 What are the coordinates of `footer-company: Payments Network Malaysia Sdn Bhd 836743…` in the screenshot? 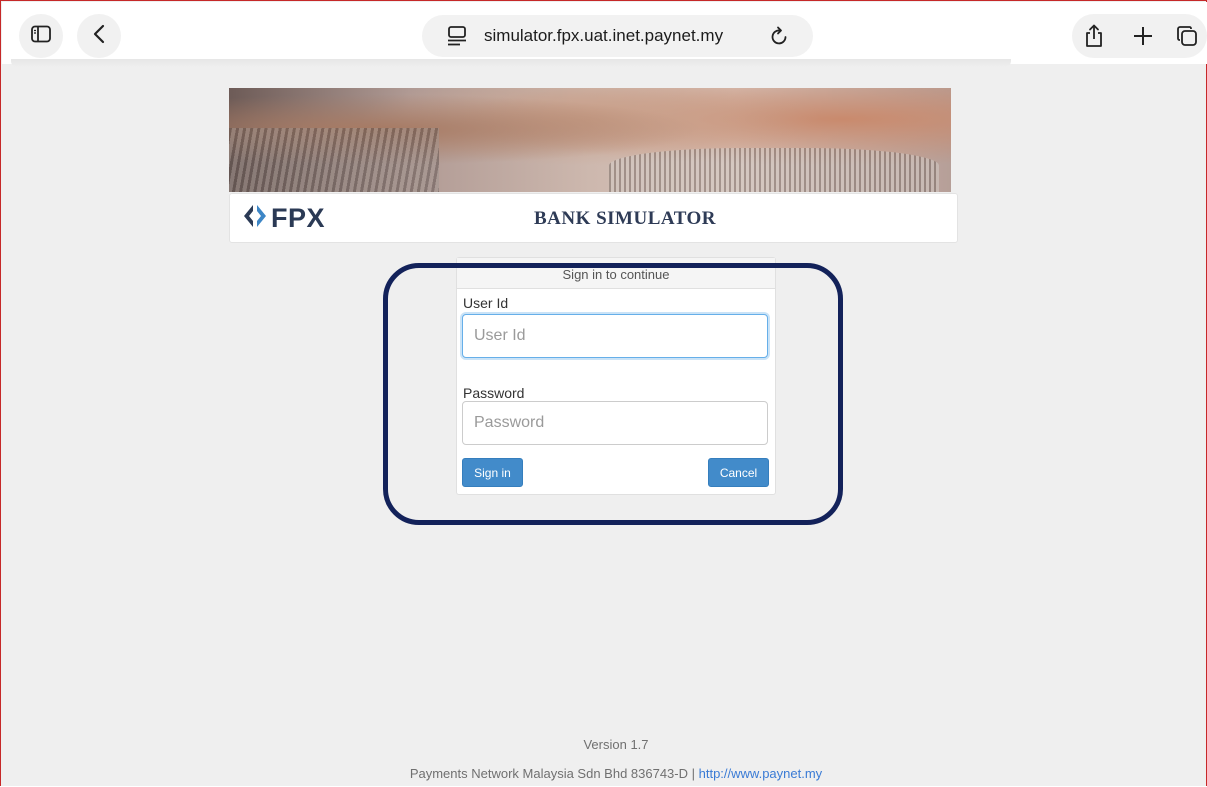 It's located at (604, 773).